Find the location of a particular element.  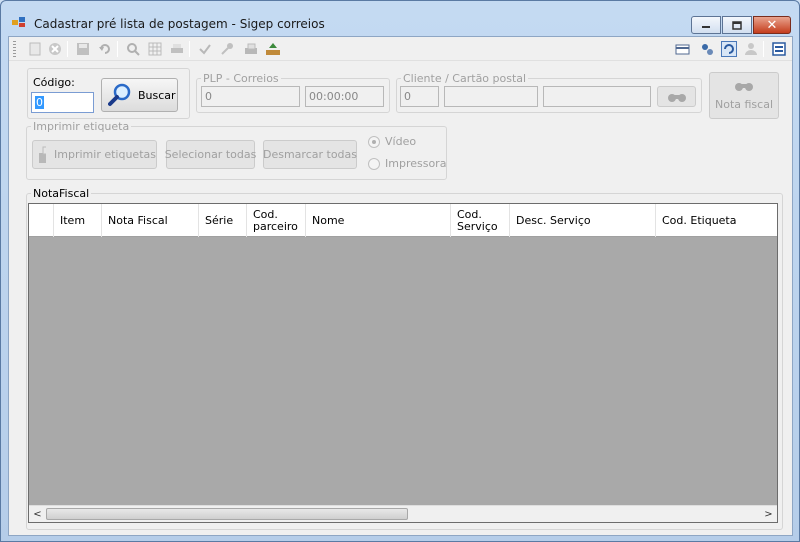

nota-fiscal-legend: NotaFiscal is located at coordinates (61, 193).